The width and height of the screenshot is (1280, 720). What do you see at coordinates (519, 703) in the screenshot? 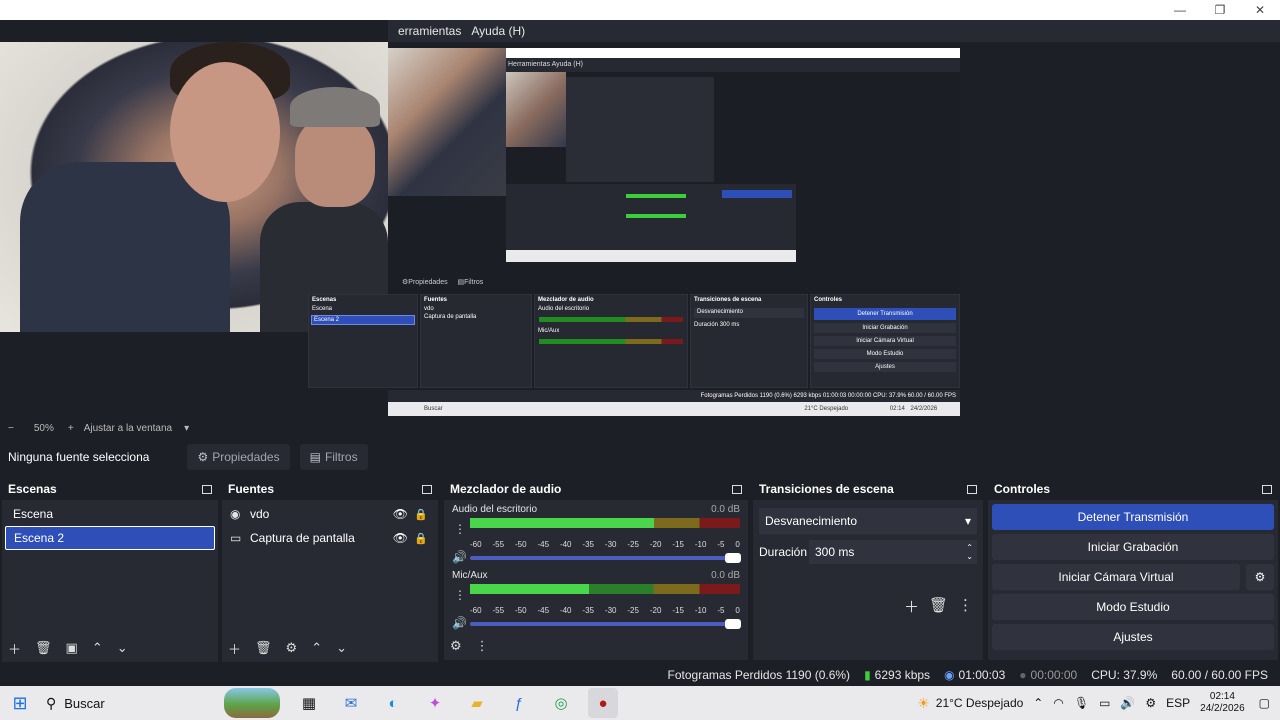
I see `app-icon: ƒ` at bounding box center [519, 703].